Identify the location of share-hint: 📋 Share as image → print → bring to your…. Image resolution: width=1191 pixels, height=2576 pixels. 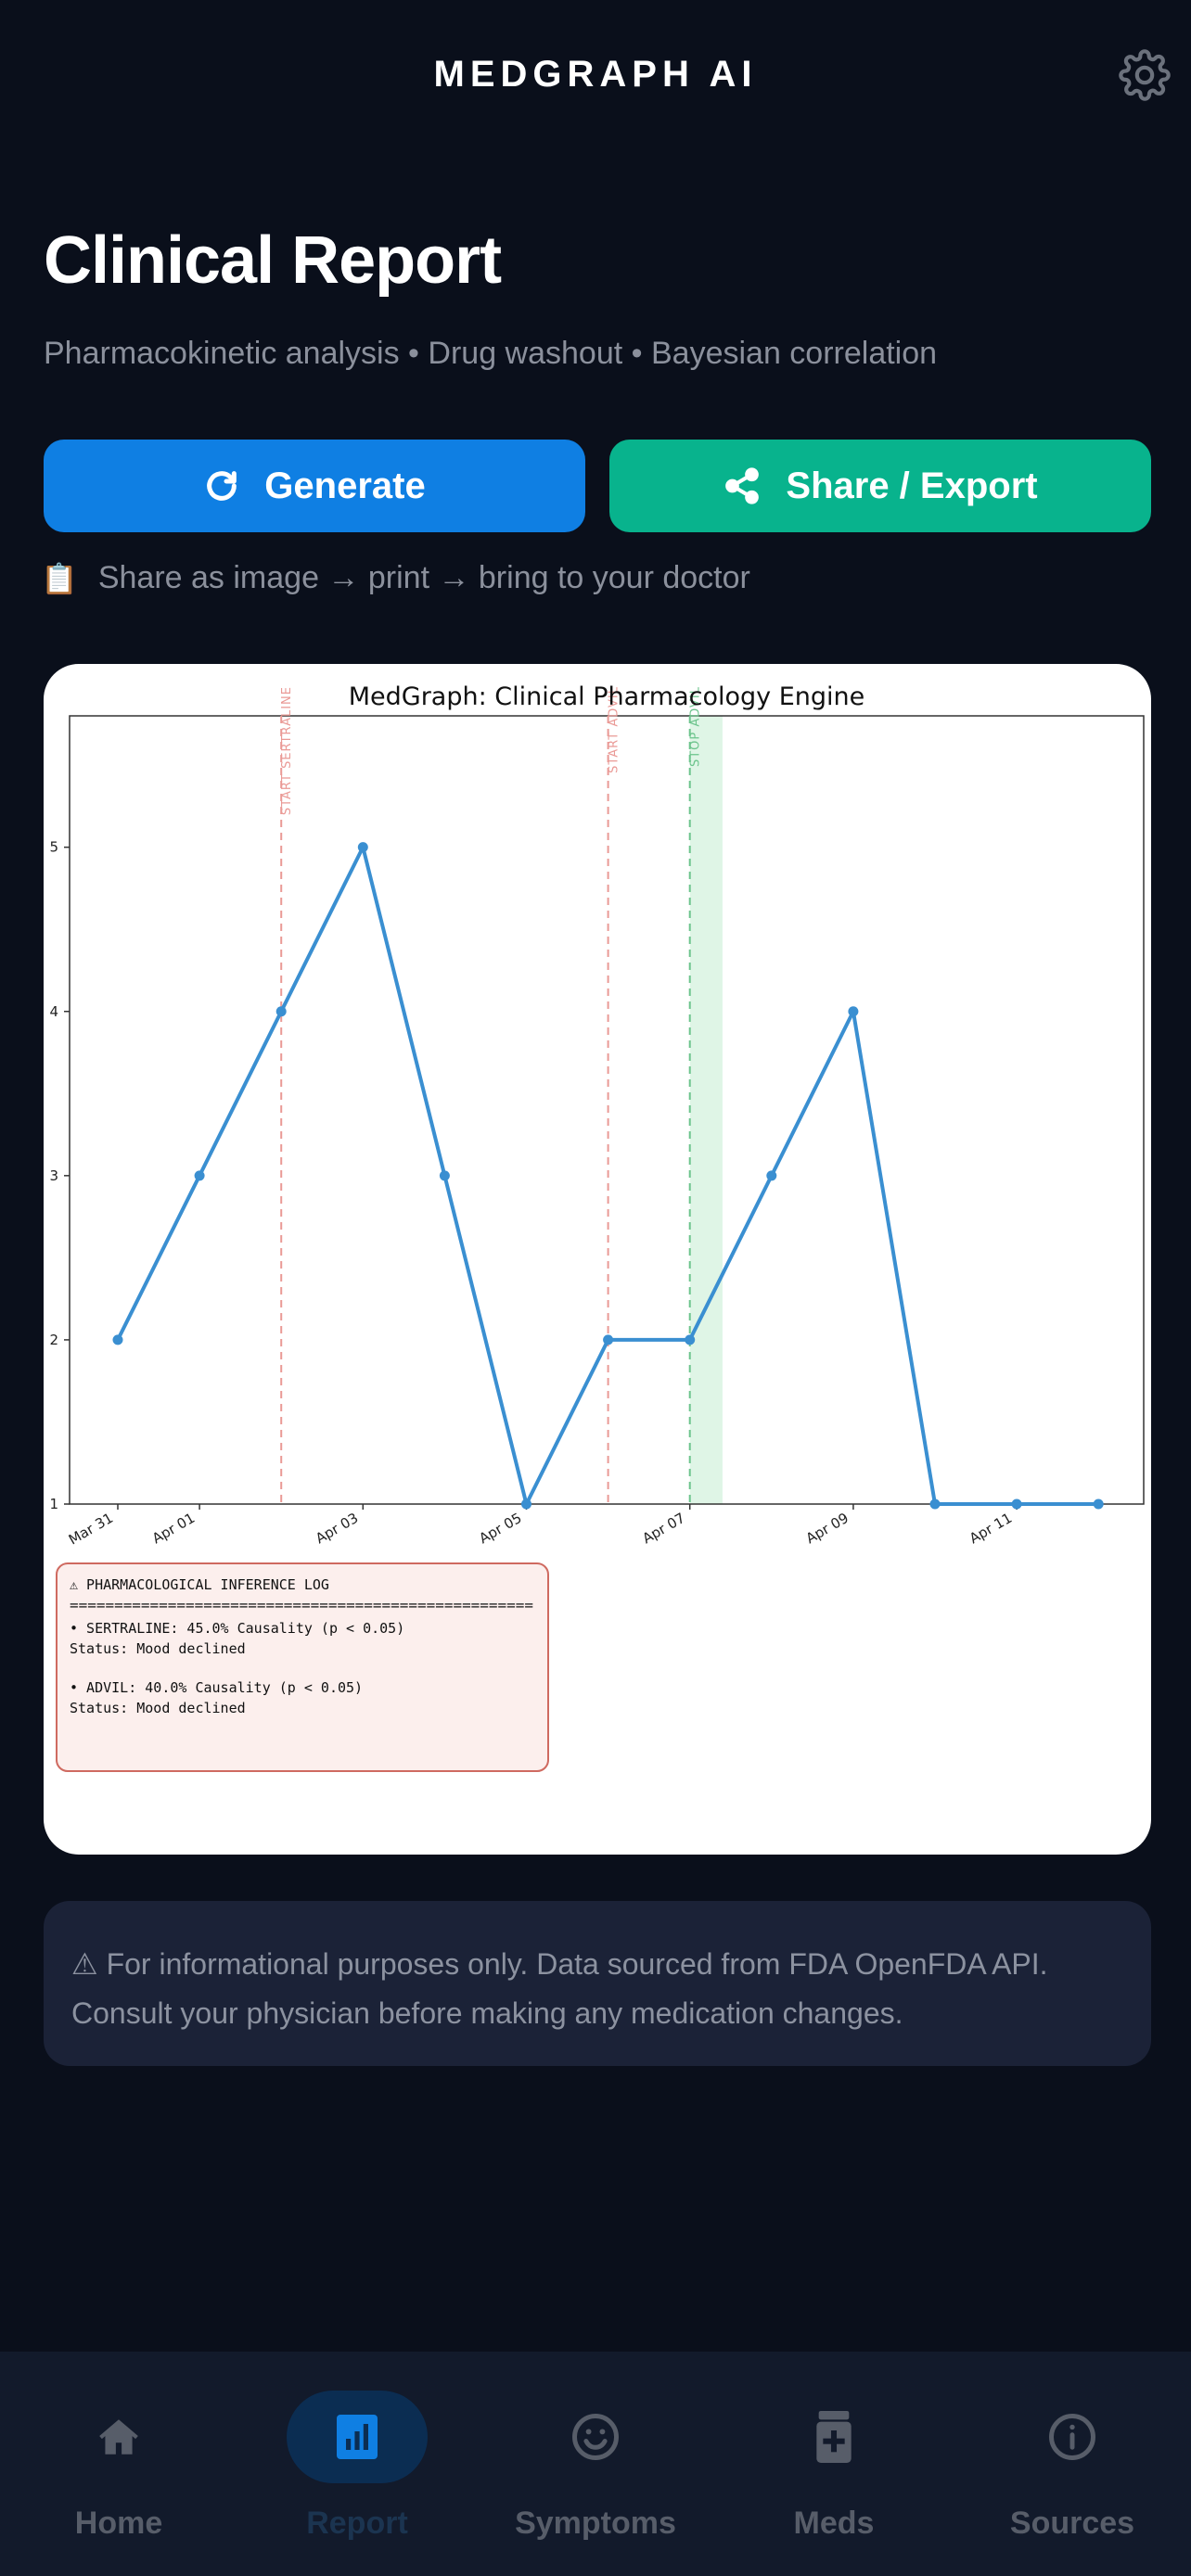
(395, 578).